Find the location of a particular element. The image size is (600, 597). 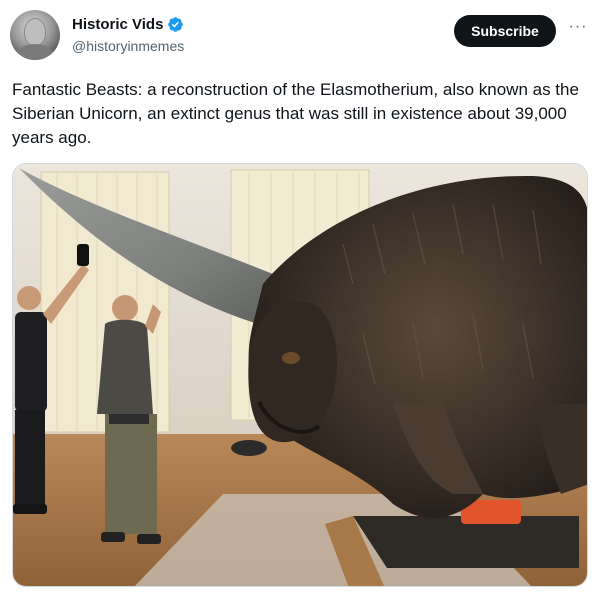

author-avatar is located at coordinates (35, 35).